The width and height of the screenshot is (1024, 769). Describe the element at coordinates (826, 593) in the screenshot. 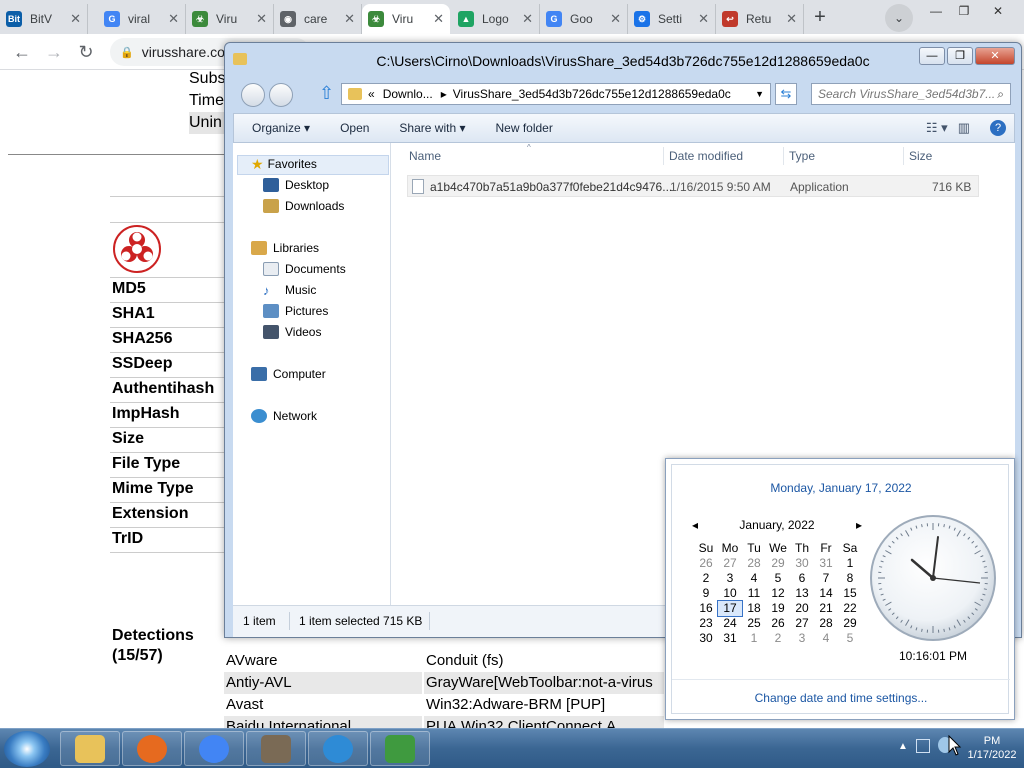

I see `calendar-day: 14` at that location.